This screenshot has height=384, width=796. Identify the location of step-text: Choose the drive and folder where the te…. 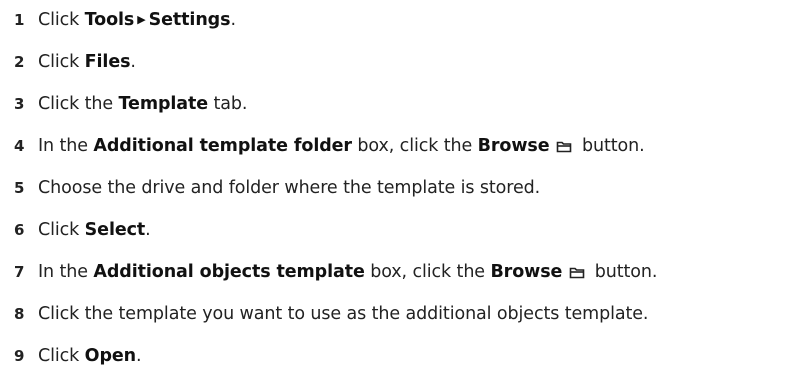
(289, 188).